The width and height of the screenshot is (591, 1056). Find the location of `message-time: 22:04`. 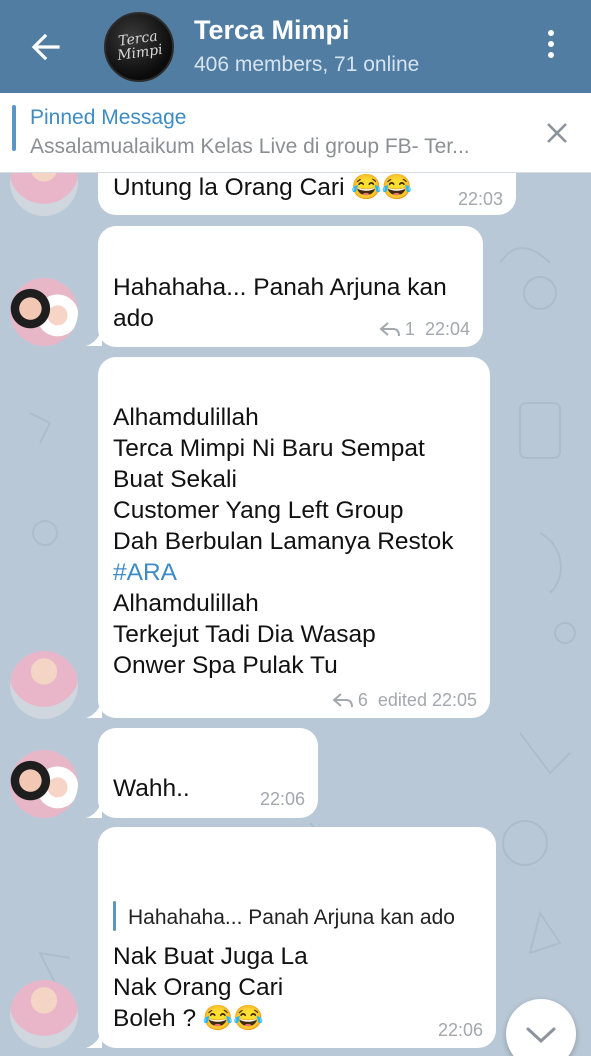

message-time: 22:04 is located at coordinates (447, 329).